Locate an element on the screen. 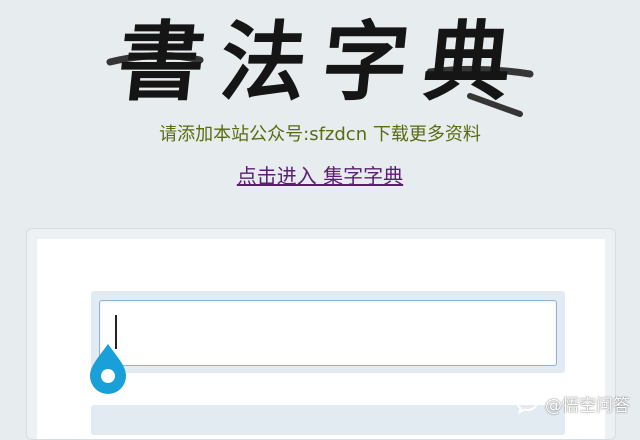 This screenshot has width=640, height=440. text-selection-handle-icon is located at coordinates (108, 368).